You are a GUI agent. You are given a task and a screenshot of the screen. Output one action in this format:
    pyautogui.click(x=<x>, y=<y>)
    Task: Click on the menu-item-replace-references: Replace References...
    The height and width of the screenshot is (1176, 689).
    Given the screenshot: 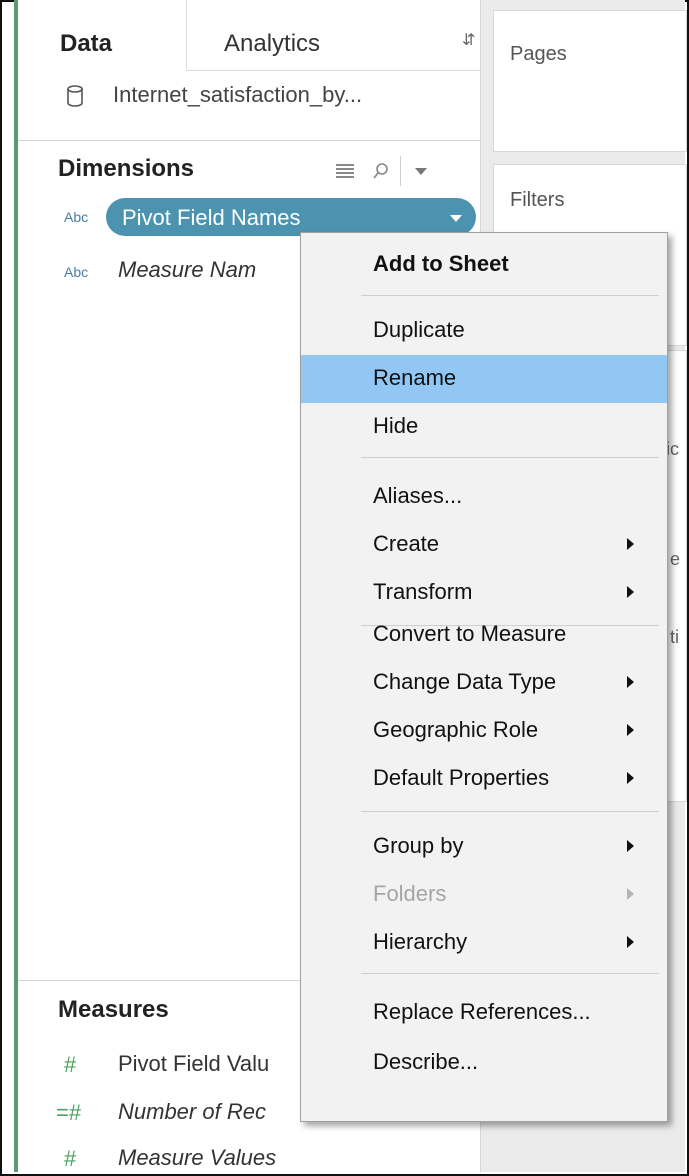 What is the action you would take?
    pyautogui.click(x=484, y=1013)
    